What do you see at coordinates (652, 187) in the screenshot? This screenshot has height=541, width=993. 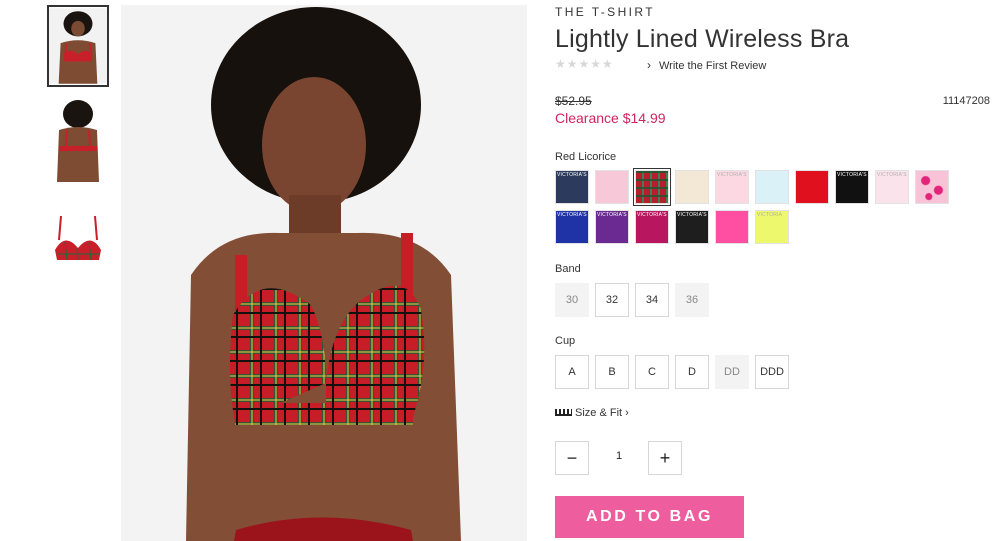 I see `color-swatch-red-licorice-plaid` at bounding box center [652, 187].